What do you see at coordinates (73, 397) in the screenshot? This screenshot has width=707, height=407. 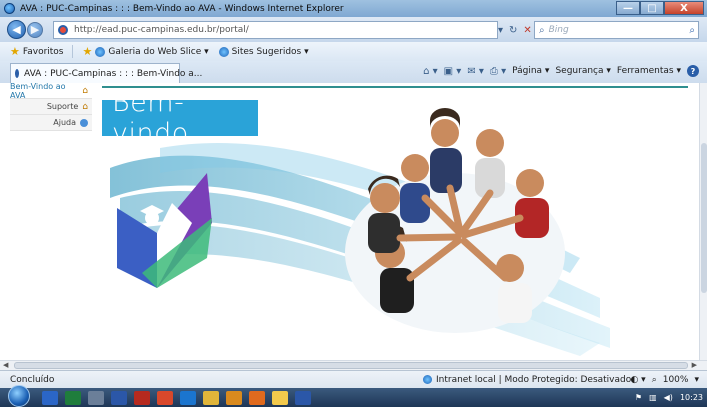 I see `excel-icon` at bounding box center [73, 397].